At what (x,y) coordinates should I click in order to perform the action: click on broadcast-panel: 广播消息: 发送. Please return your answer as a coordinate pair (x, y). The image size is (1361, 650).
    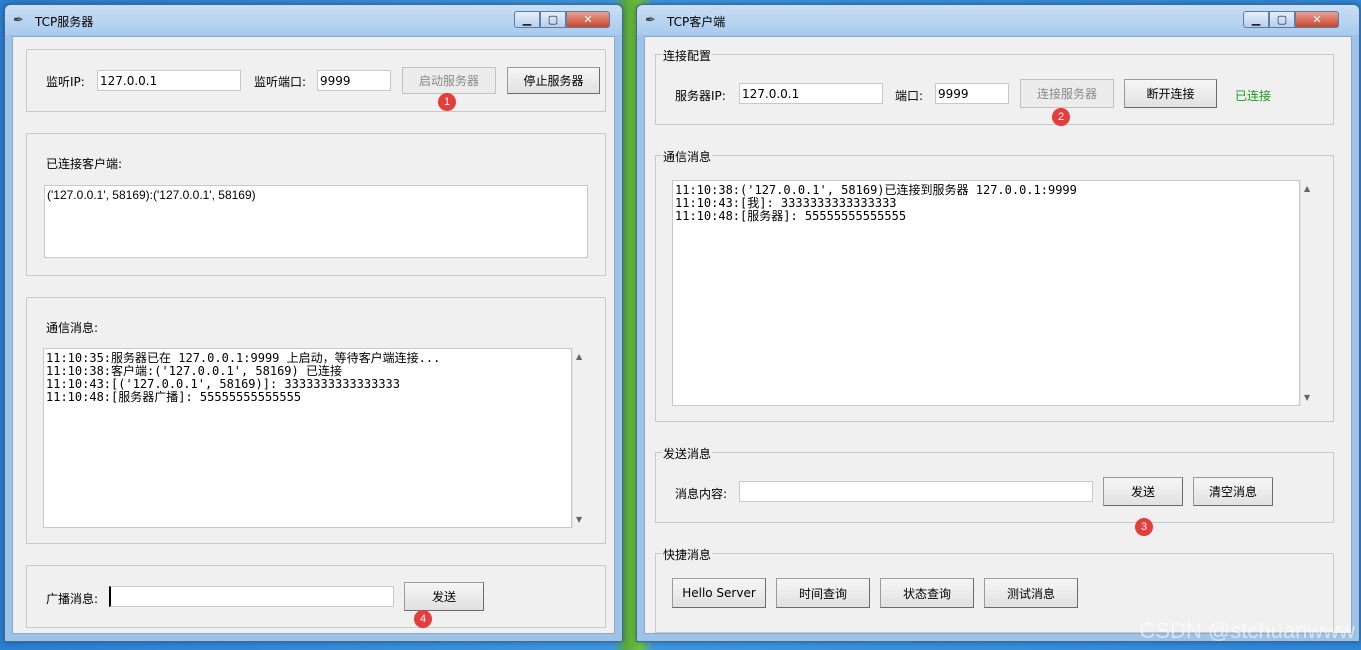
    Looking at the image, I should click on (316, 596).